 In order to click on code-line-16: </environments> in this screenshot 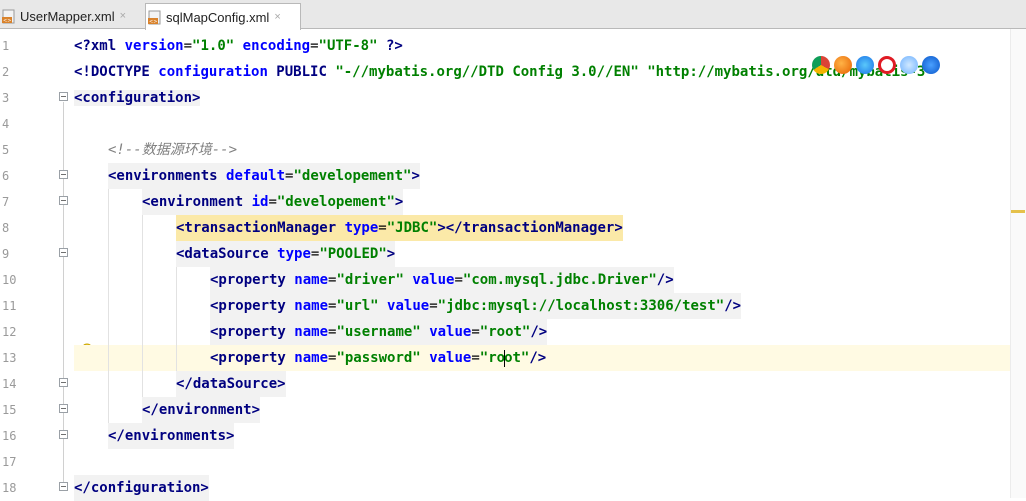, I will do `click(171, 436)`.